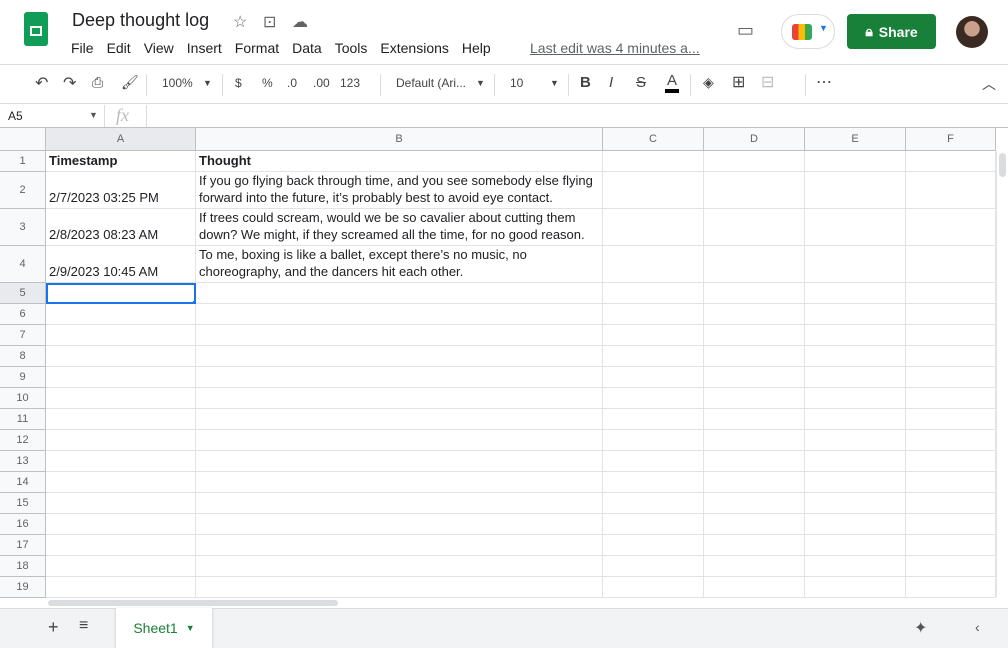  I want to click on more-formats-button: 123, so click(350, 83).